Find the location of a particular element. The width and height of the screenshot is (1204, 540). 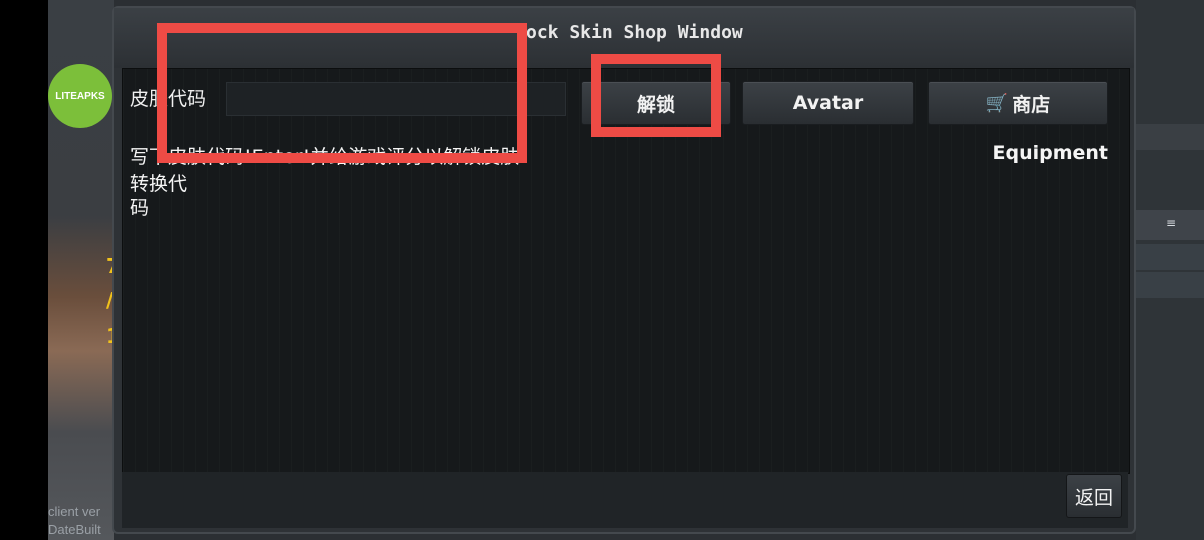

shop-button: 🛒 商店 is located at coordinates (1018, 103).